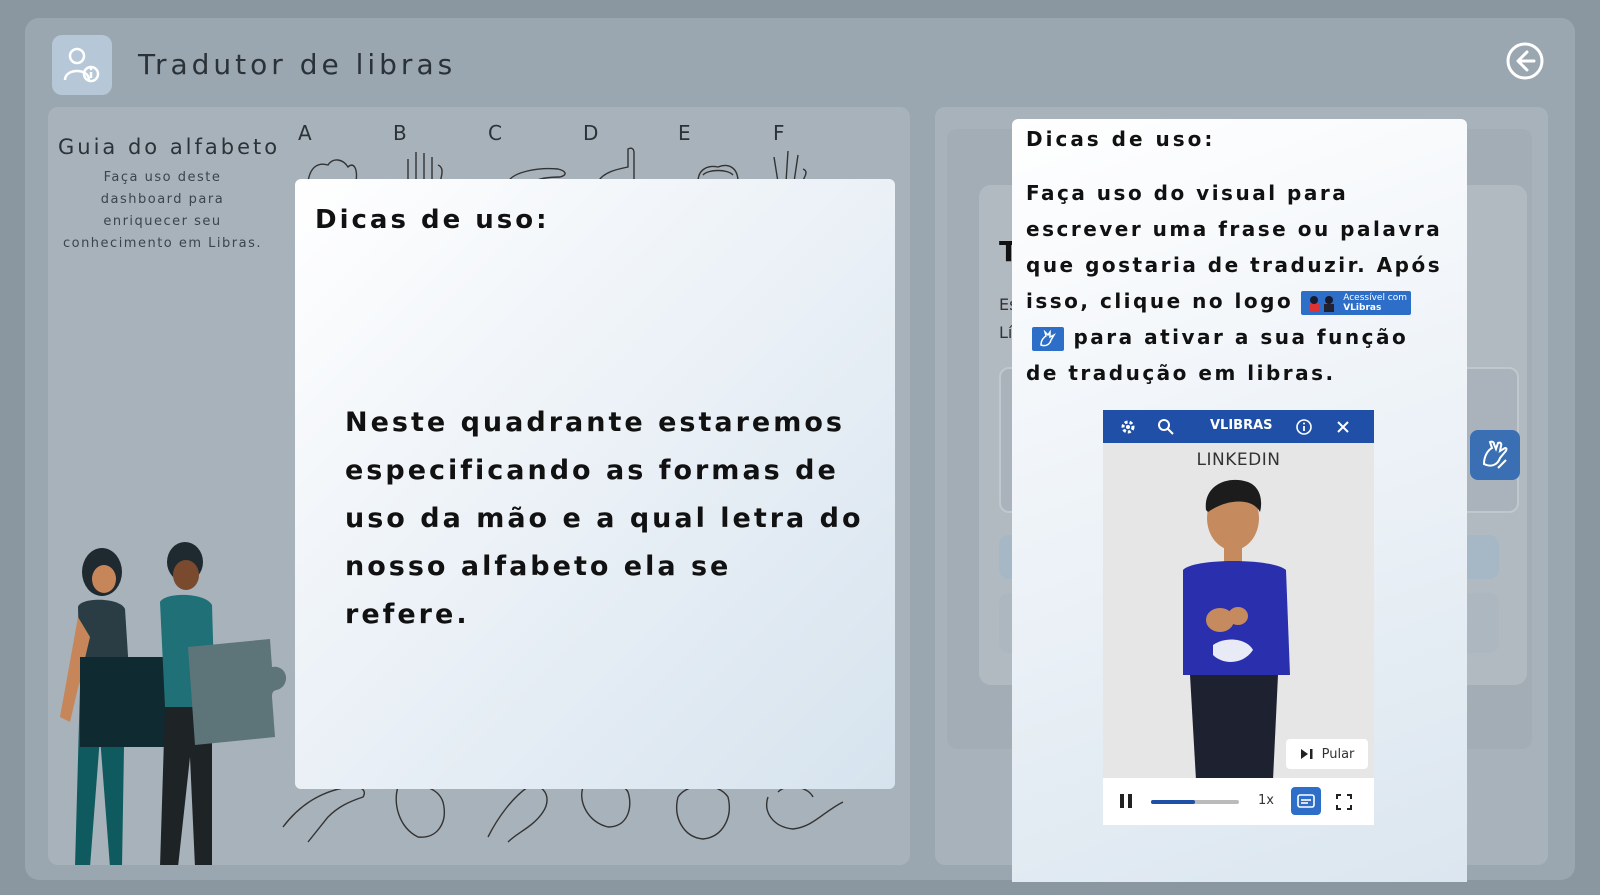 The height and width of the screenshot is (895, 1600). I want to click on people-avatars-icon, so click(1322, 303).